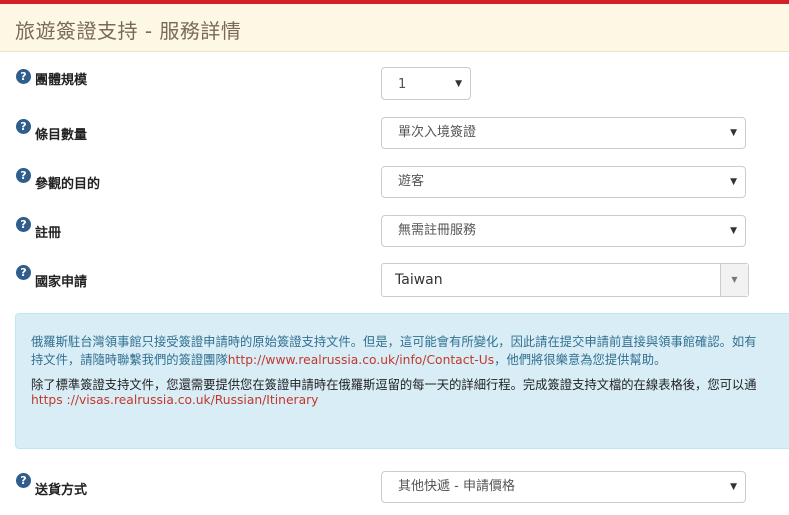 This screenshot has width=789, height=515. What do you see at coordinates (61, 80) in the screenshot?
I see `group-size-label: 團體規模` at bounding box center [61, 80].